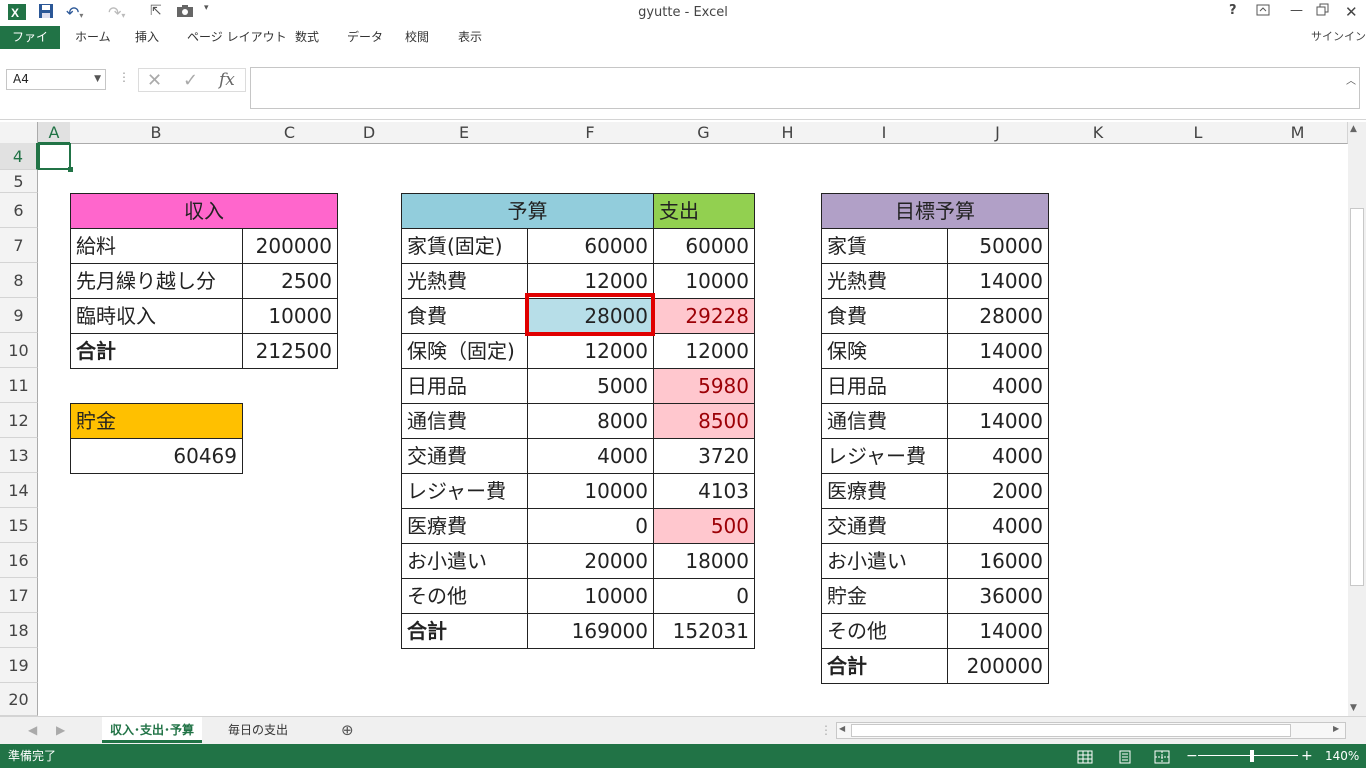 The height and width of the screenshot is (772, 1366). Describe the element at coordinates (156, 281) in the screenshot. I see `income-label: 先月繰り越し分` at that location.